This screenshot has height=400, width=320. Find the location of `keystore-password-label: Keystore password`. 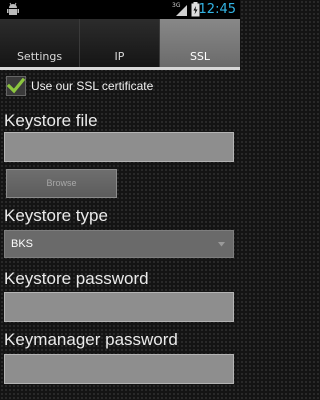

keystore-password-label: Keystore password is located at coordinates (76, 278).